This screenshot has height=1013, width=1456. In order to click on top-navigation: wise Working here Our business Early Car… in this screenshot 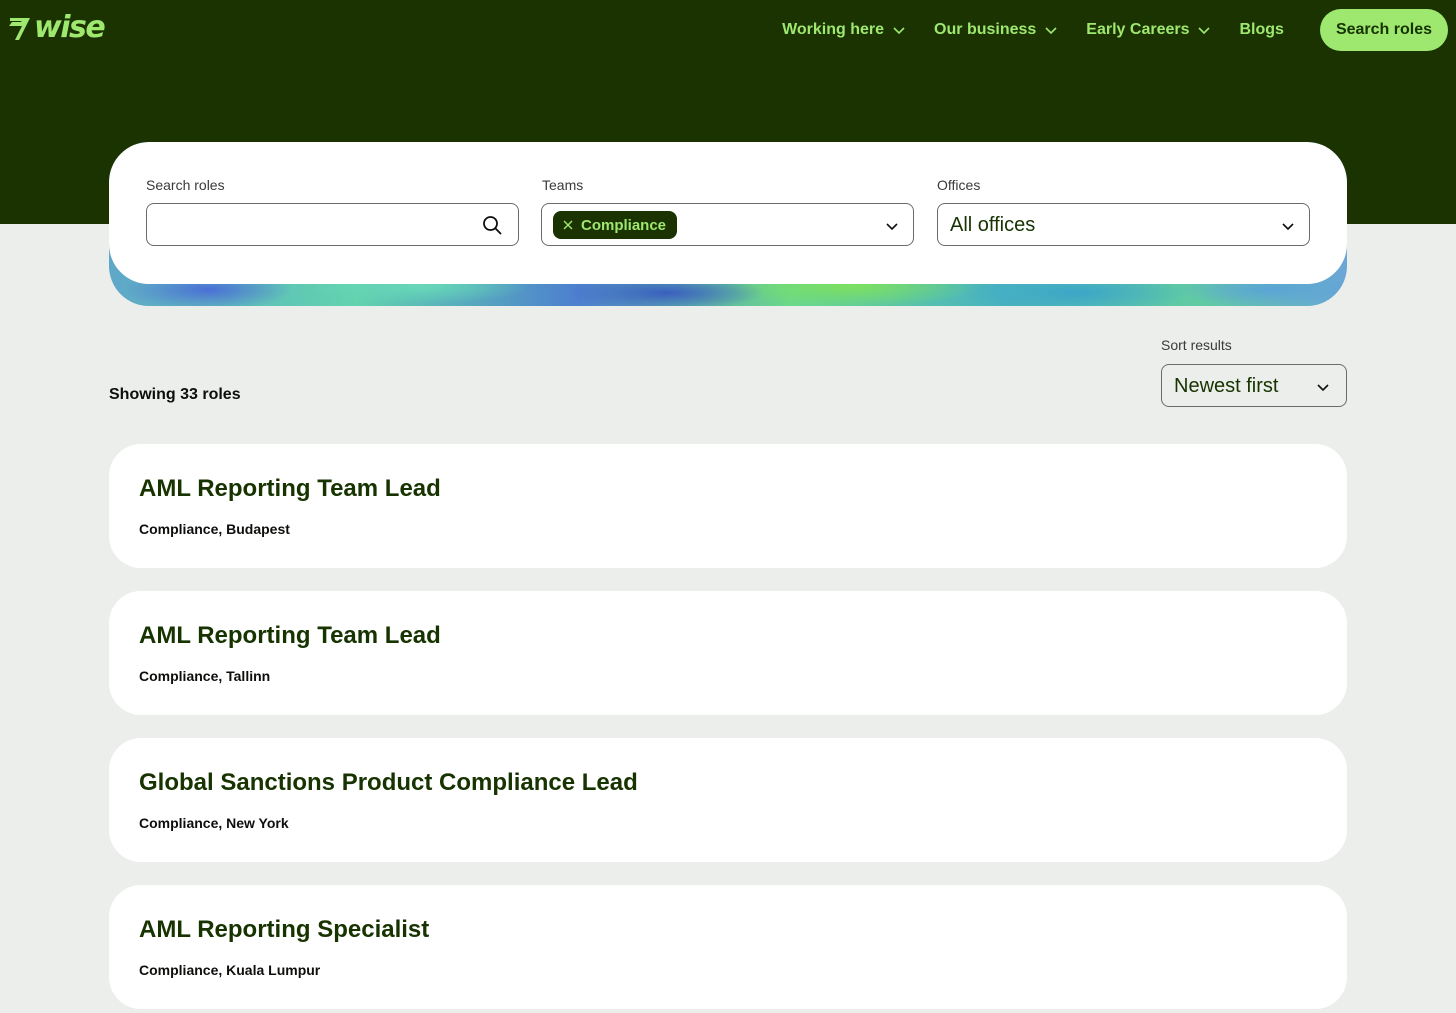, I will do `click(728, 30)`.